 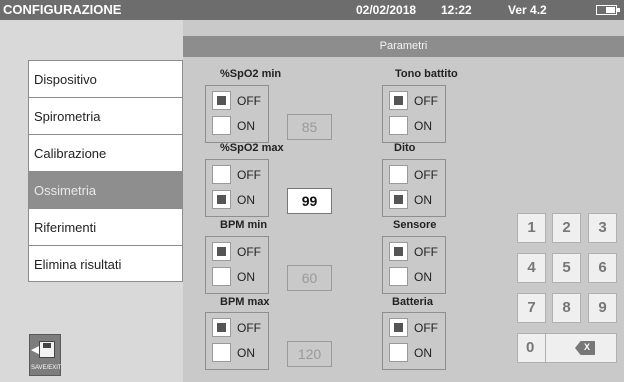 What do you see at coordinates (221, 327) in the screenshot?
I see `bpm-max-off-checkbox` at bounding box center [221, 327].